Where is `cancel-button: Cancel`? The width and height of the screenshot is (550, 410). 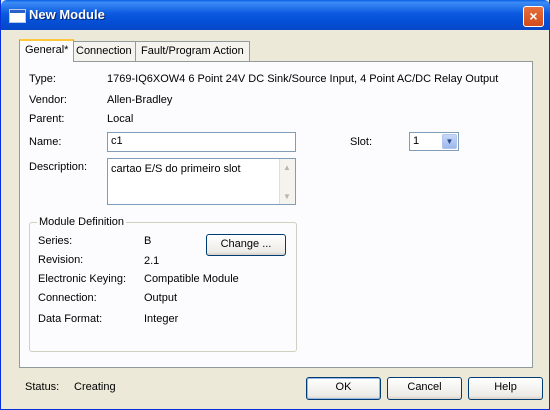
cancel-button: Cancel is located at coordinates (424, 388).